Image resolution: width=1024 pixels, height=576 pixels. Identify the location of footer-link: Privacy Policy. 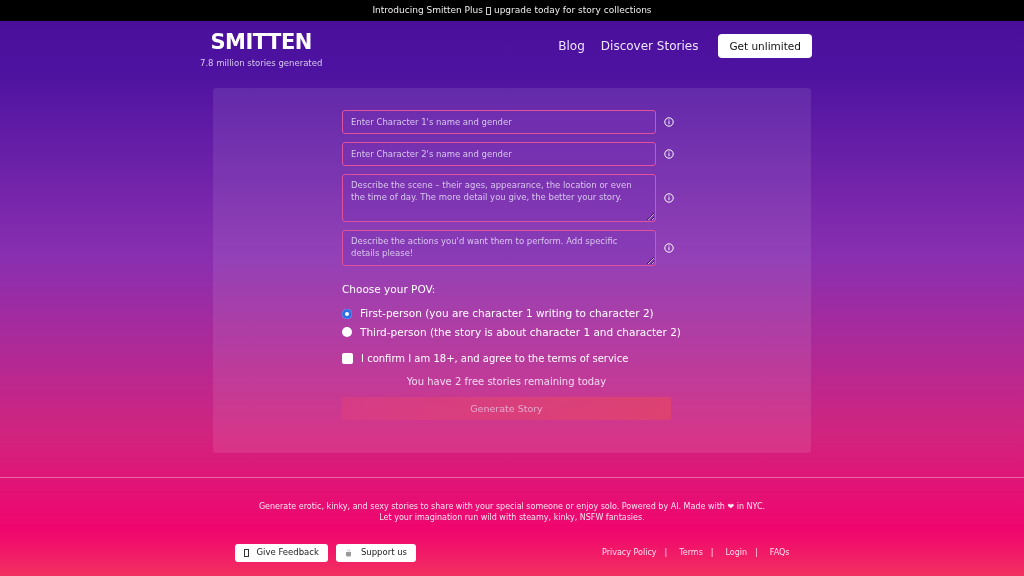
(629, 552).